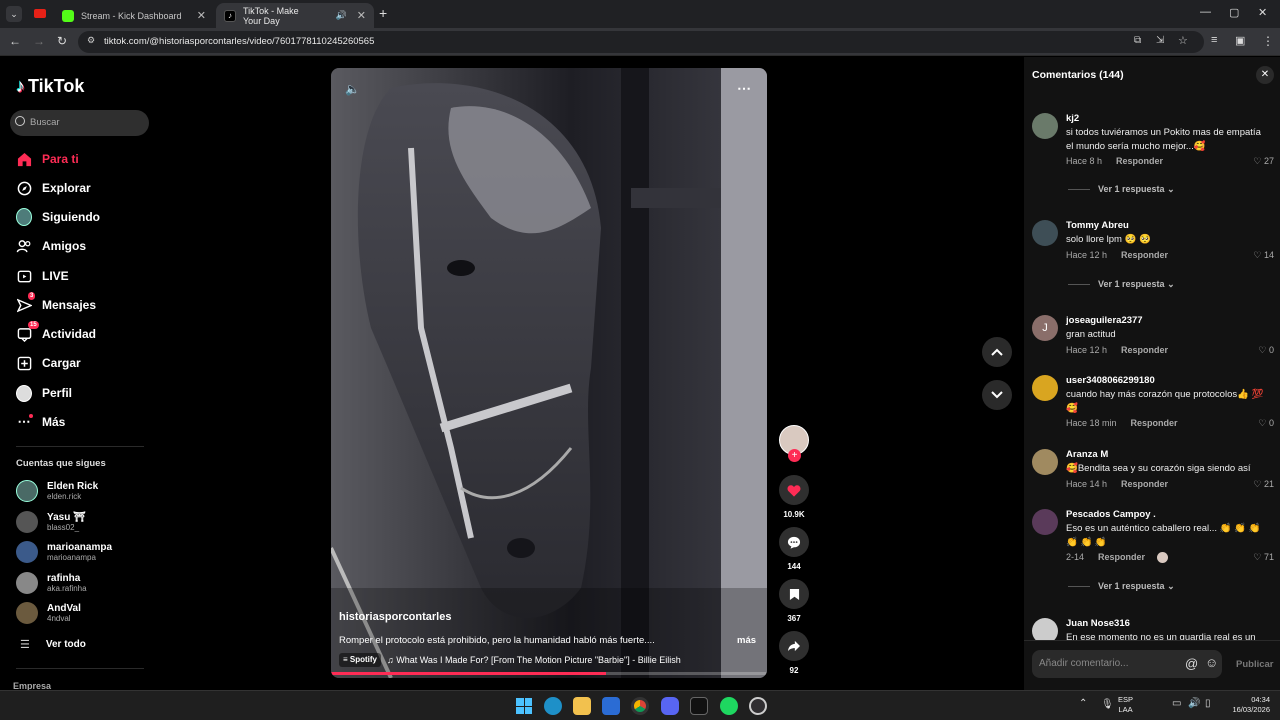 The width and height of the screenshot is (1280, 720). Describe the element at coordinates (1265, 75) in the screenshot. I see `close-comments-button: ✕` at that location.